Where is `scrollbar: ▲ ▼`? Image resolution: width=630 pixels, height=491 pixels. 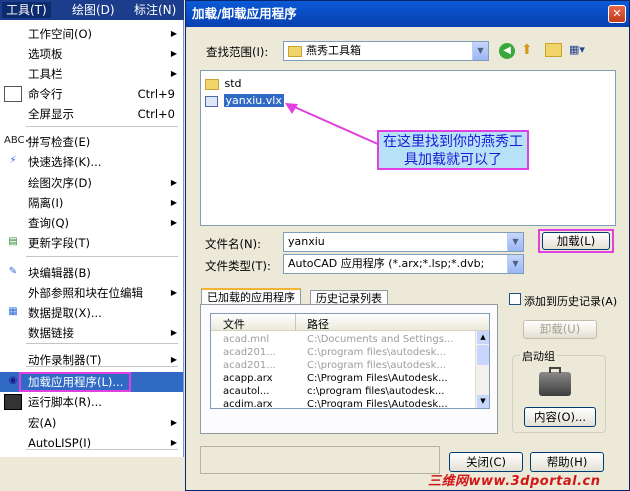
scrollbar: ▲ ▼ is located at coordinates (482, 369).